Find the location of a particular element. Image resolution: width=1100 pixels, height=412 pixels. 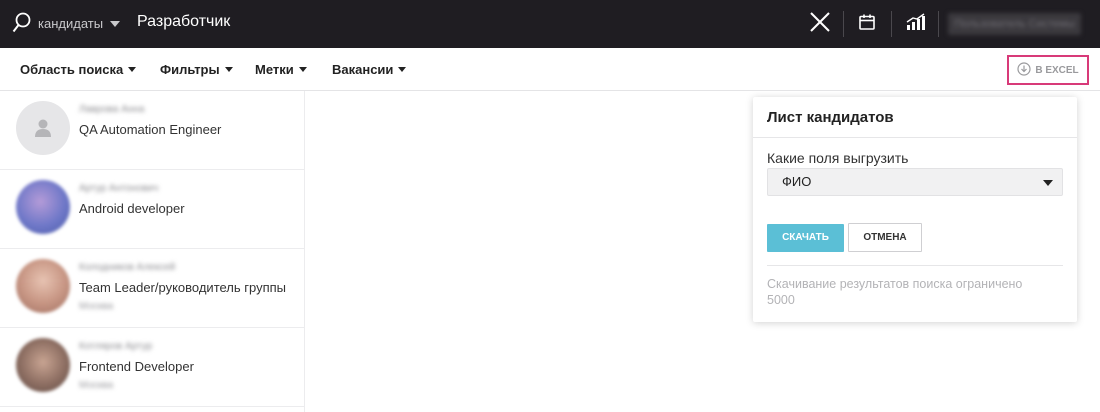

candidate-title: QA Automation Engineer is located at coordinates (150, 129).